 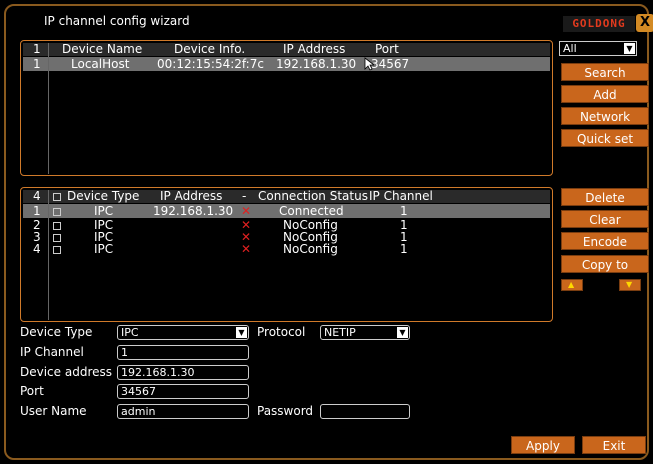 What do you see at coordinates (100, 64) in the screenshot?
I see `row-device-name: LocalHost` at bounding box center [100, 64].